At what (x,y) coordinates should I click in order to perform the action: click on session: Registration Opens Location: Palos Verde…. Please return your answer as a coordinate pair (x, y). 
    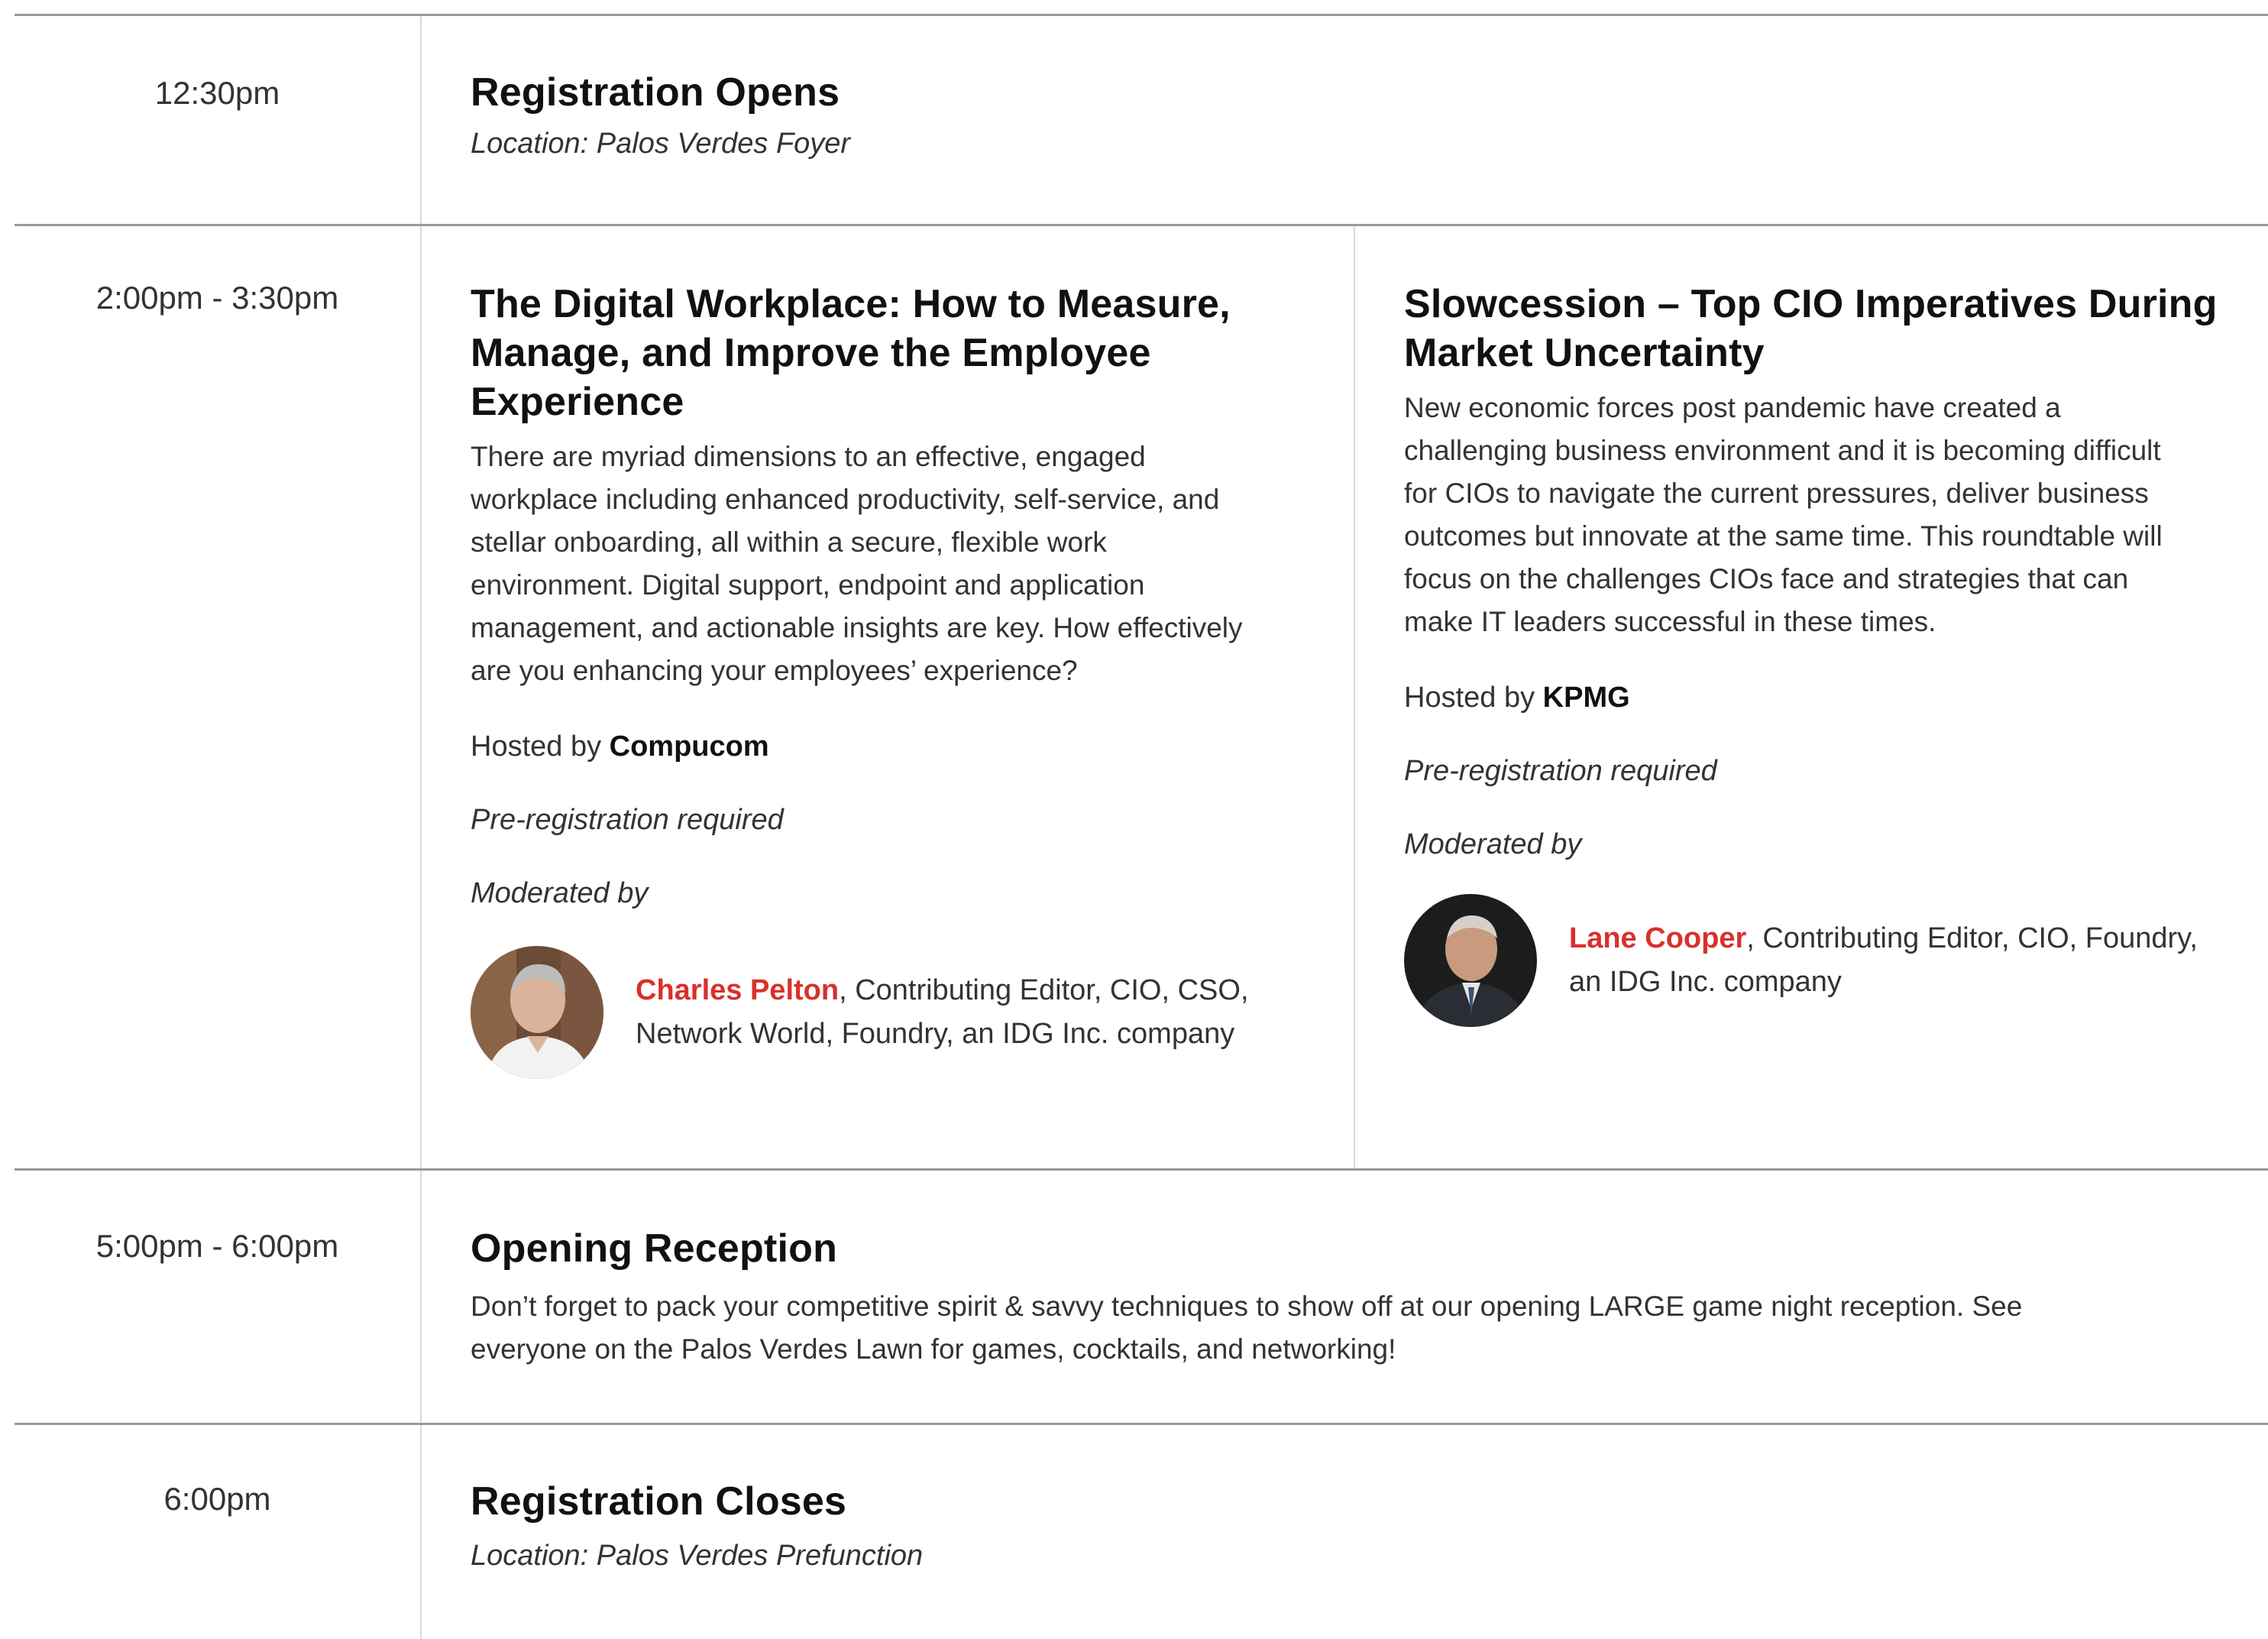
    Looking at the image, I should click on (636, 120).